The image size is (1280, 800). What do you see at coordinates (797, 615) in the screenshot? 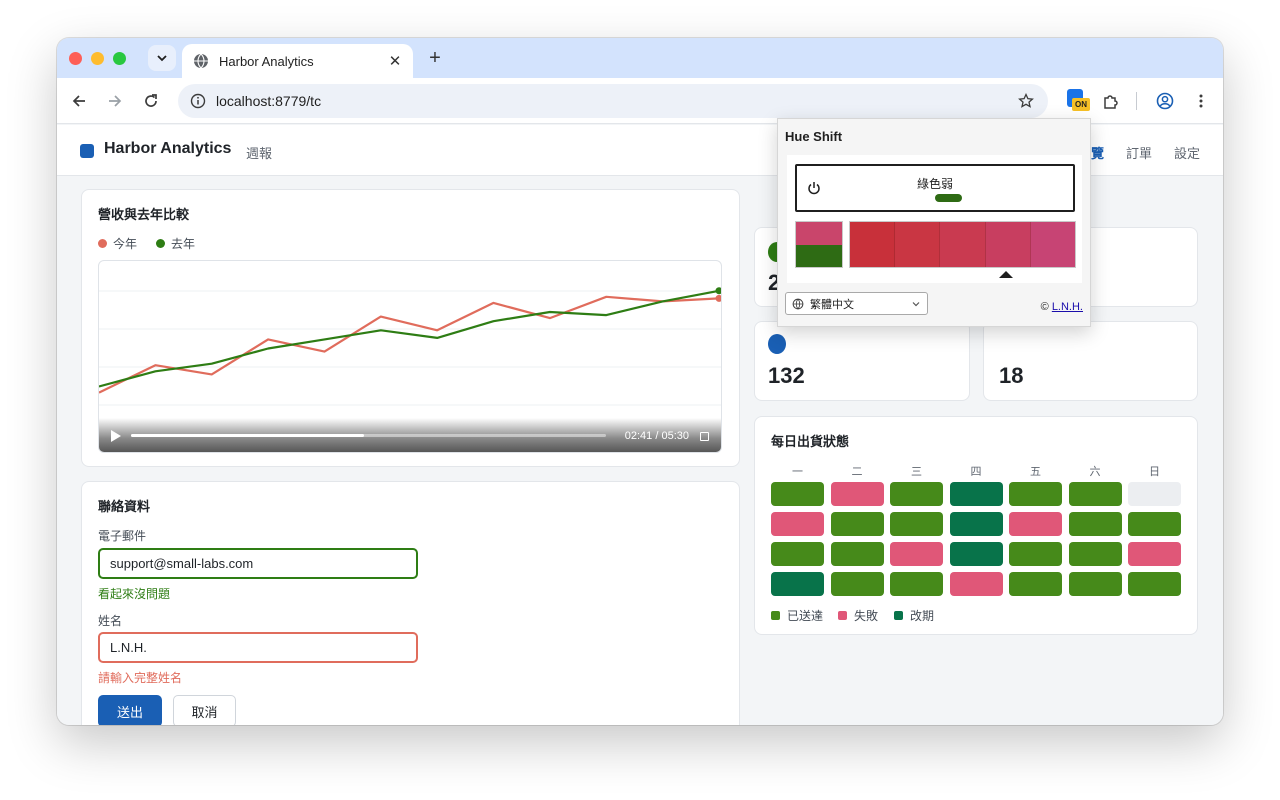
I see `legend-delivered: 已送達` at bounding box center [797, 615].